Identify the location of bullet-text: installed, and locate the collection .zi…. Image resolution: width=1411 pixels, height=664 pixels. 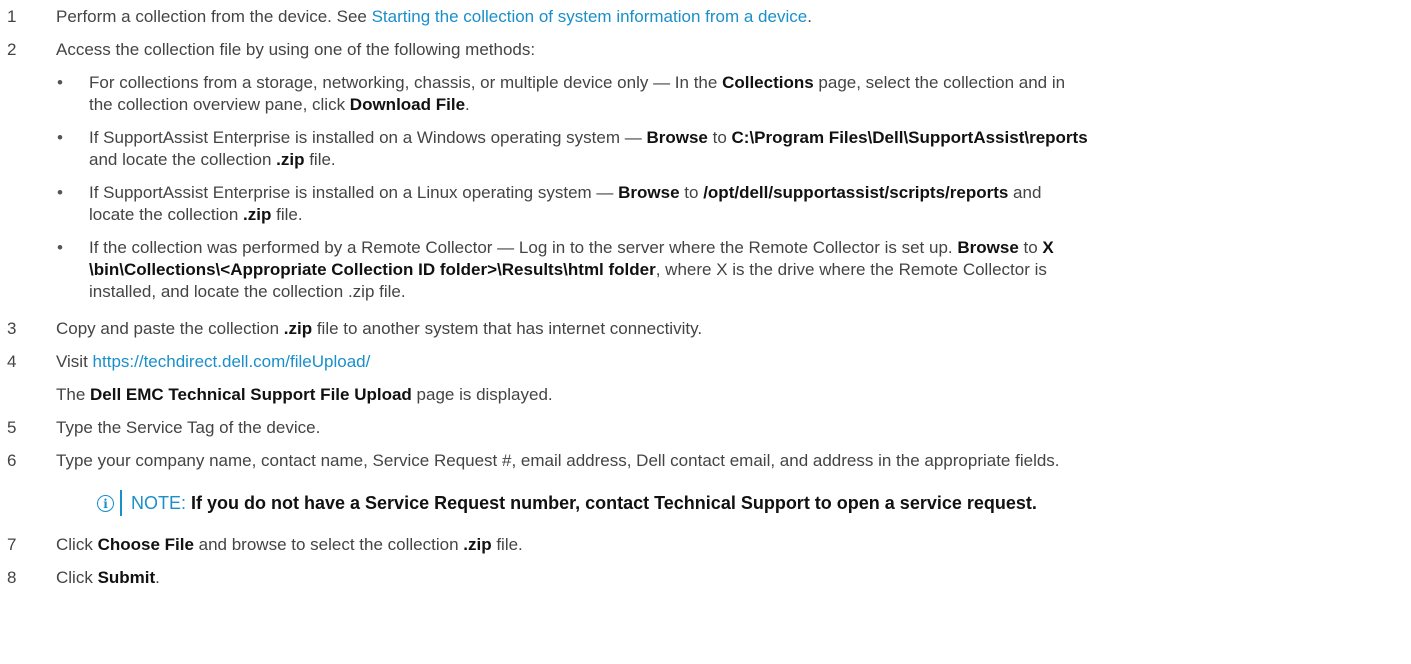
(247, 291).